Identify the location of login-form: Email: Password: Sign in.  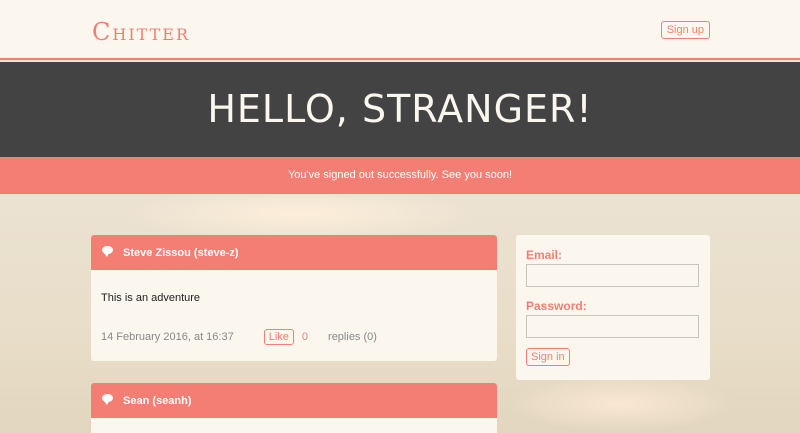
(613, 307).